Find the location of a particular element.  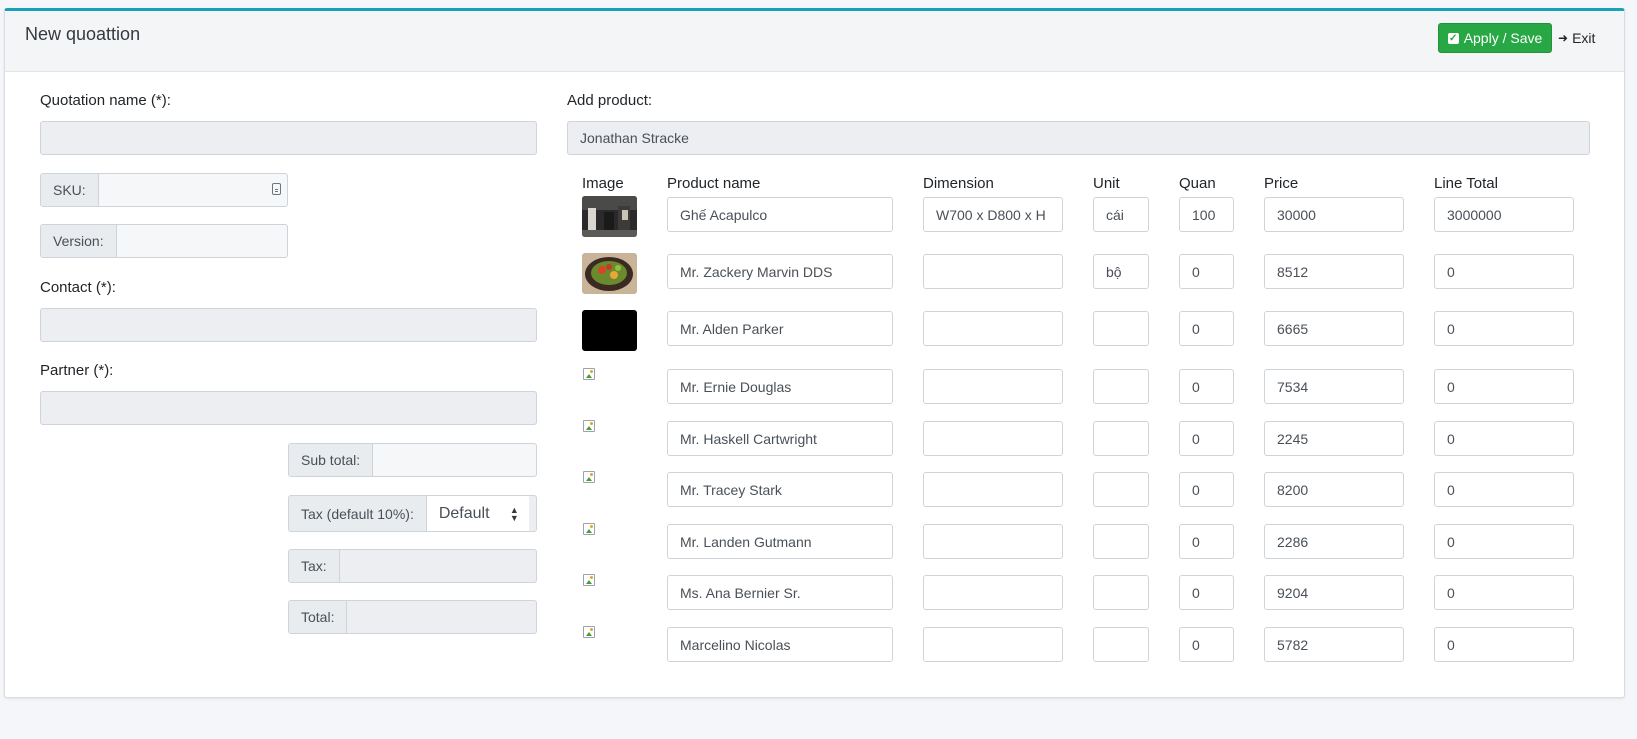

exit-label: Exit is located at coordinates (1584, 38).